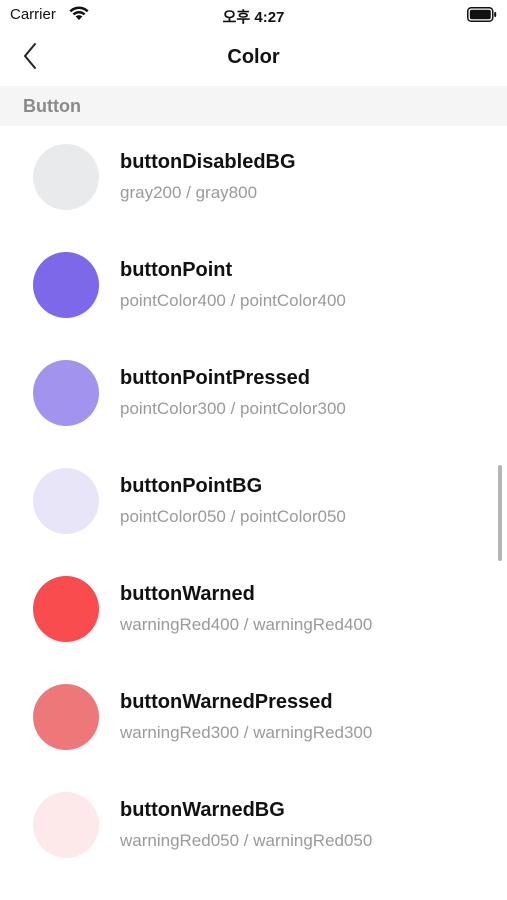 This screenshot has width=507, height=900. What do you see at coordinates (233, 300) in the screenshot?
I see `color-value: pointColor400 / pointColor400` at bounding box center [233, 300].